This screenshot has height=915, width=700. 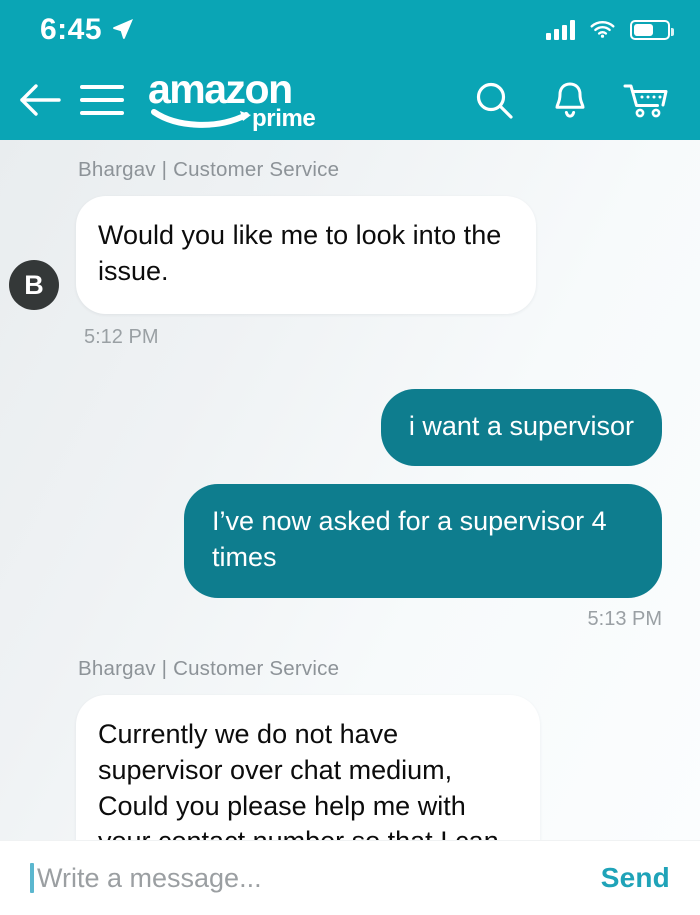 I want to click on message-composer: Write a message... Send, so click(x=350, y=877).